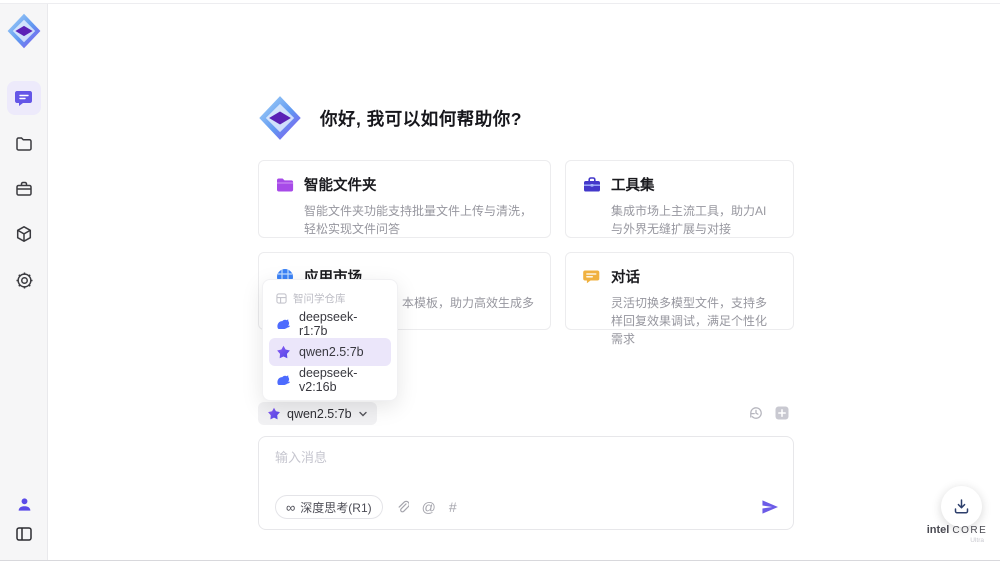 The image size is (1000, 563). I want to click on card-title: 智能文件夹, so click(340, 186).